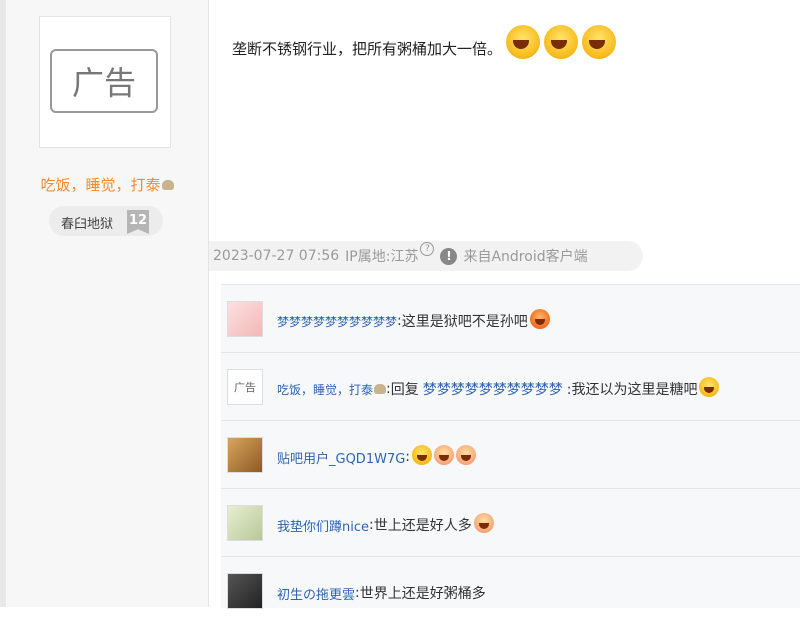  I want to click on commenter-avatar: 广告, so click(245, 387).